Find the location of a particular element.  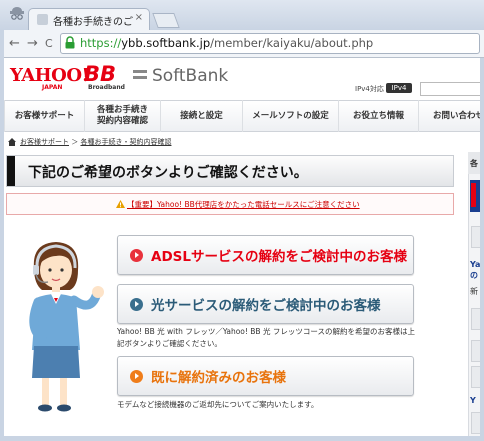

warning-icon is located at coordinates (120, 204).